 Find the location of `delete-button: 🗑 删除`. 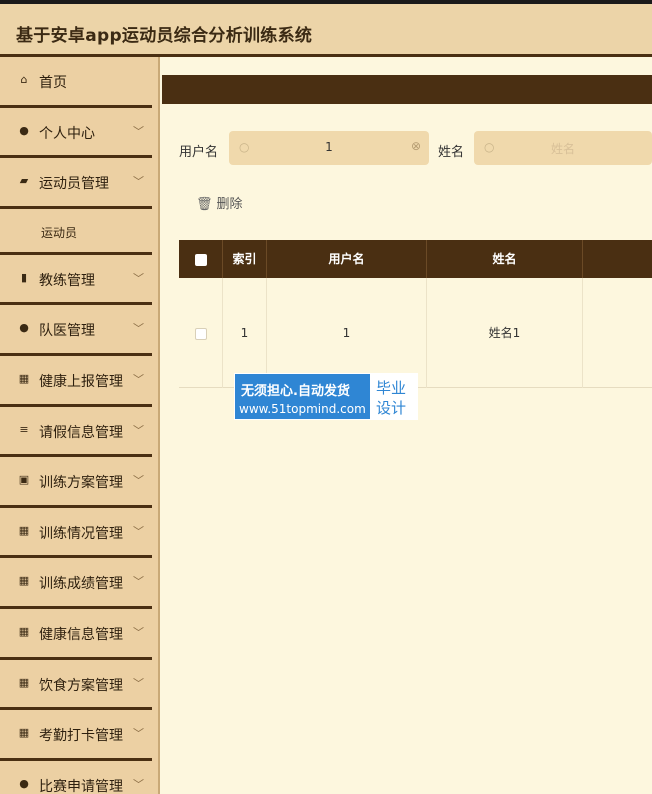

delete-button: 🗑 删除 is located at coordinates (219, 202).